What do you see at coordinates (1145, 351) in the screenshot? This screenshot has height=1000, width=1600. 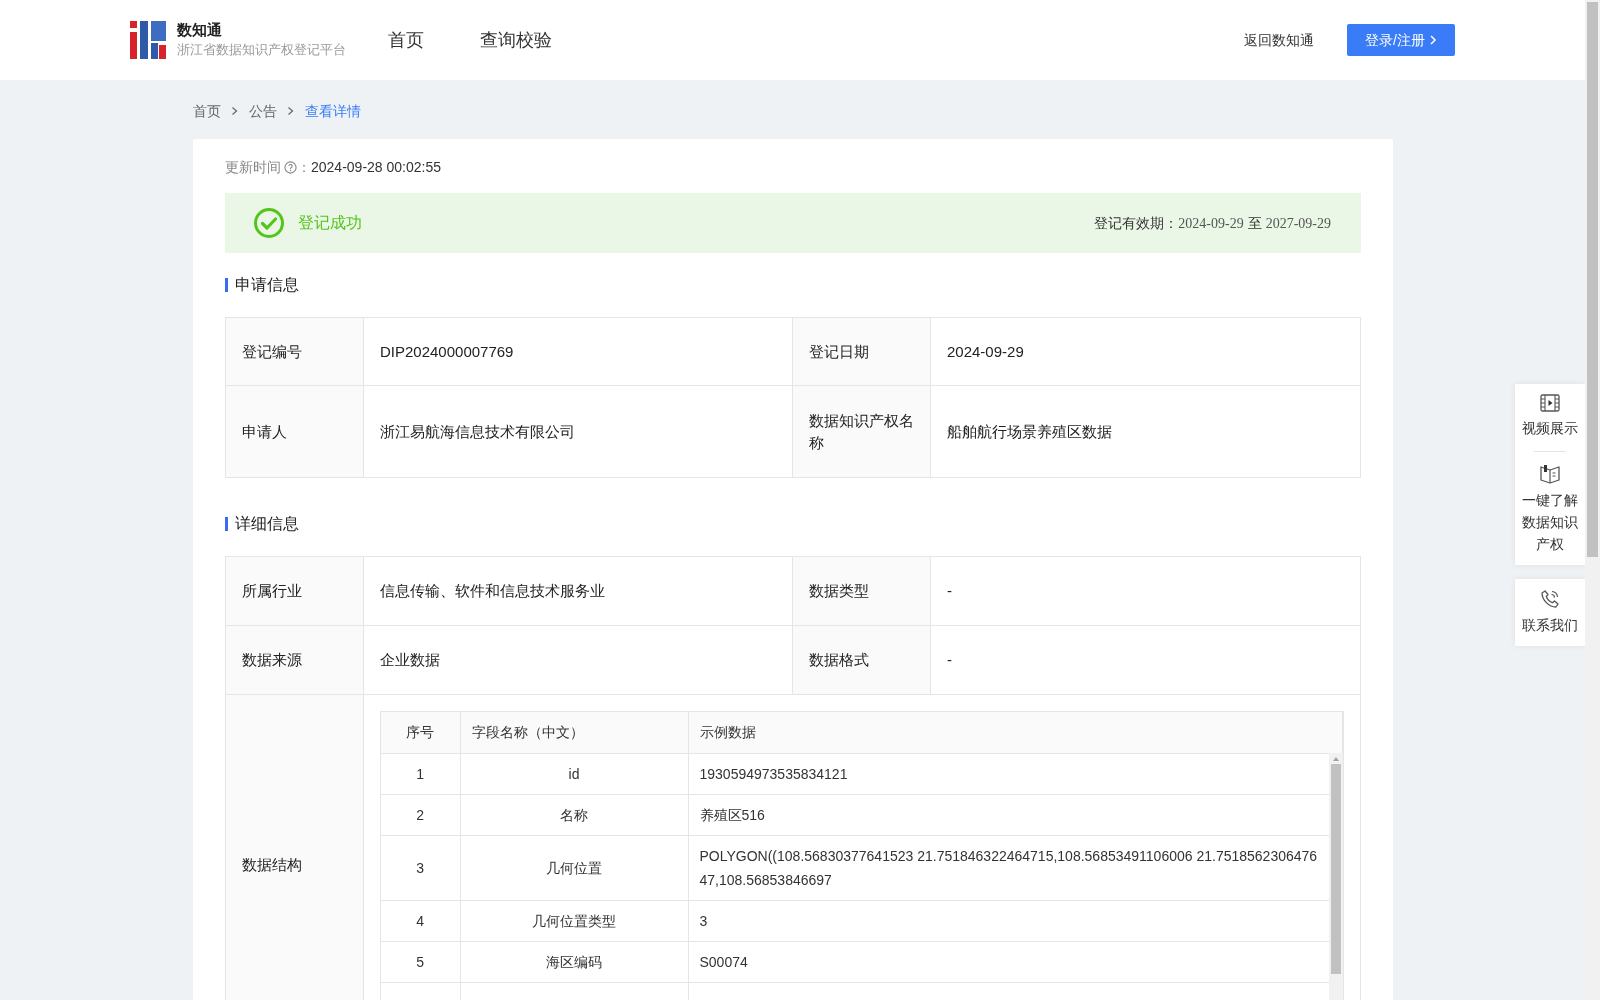 I see `field-value: 2024-09-29` at bounding box center [1145, 351].